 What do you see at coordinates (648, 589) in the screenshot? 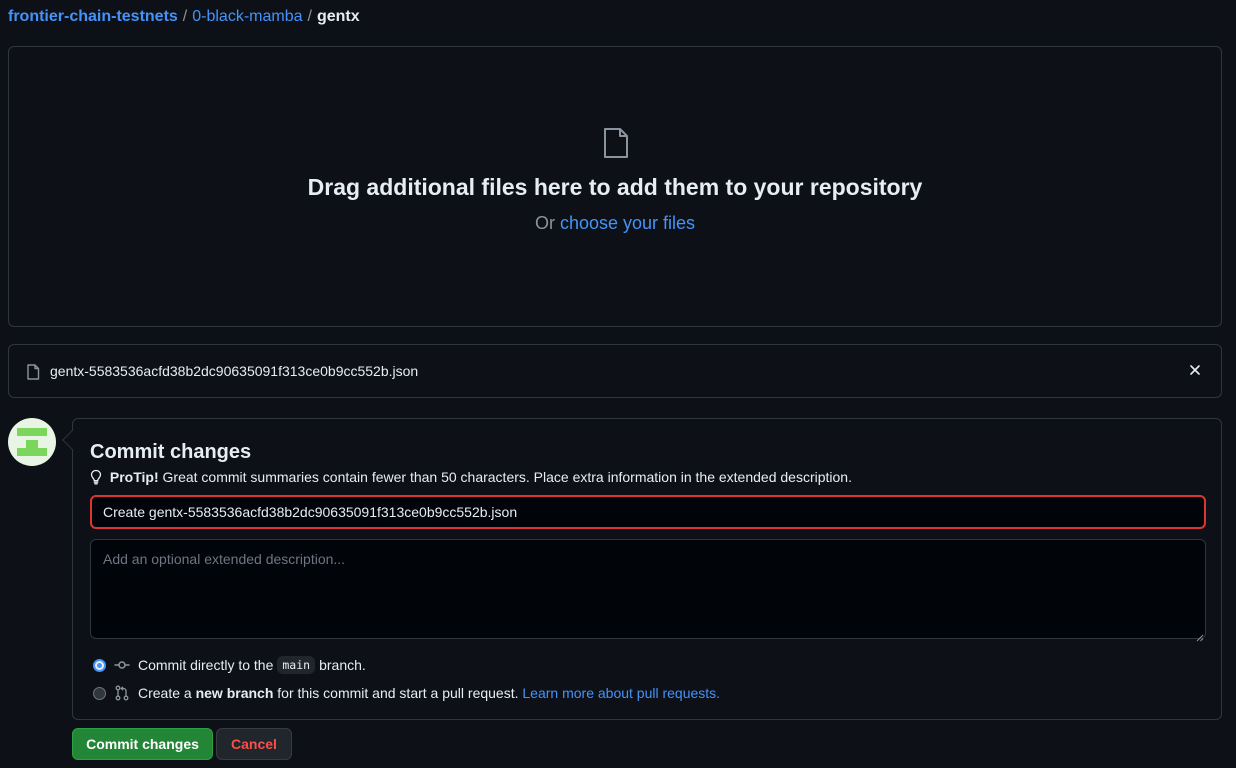
I see `commit-description-input` at bounding box center [648, 589].